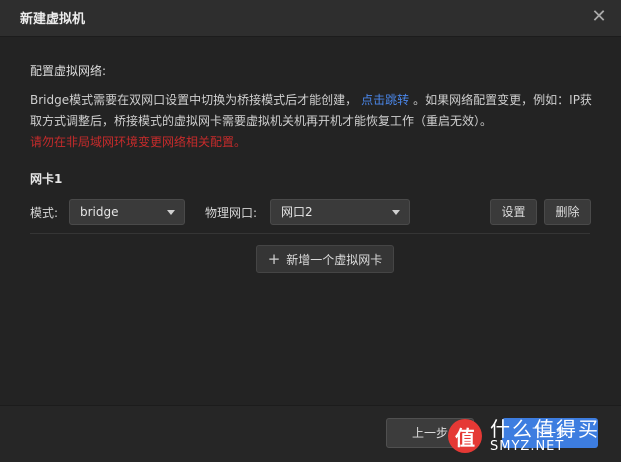 Image resolution: width=621 pixels, height=462 pixels. I want to click on delete-button: 删除, so click(567, 212).